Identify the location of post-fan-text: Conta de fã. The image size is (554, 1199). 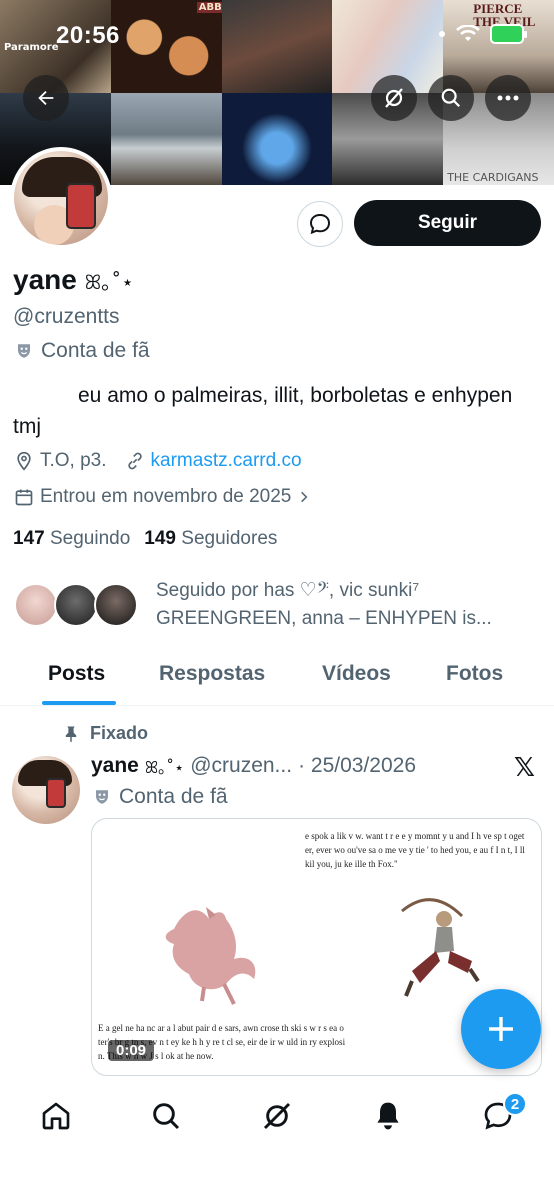
(173, 796).